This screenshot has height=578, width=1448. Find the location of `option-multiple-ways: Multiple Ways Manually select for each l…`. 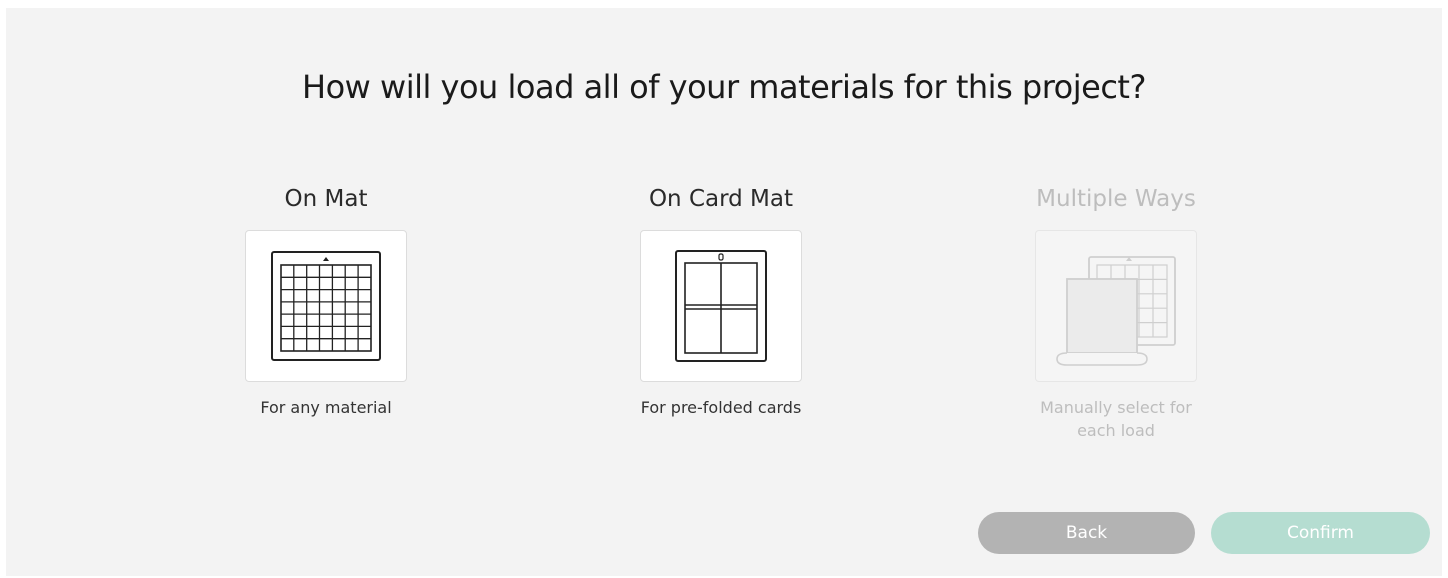

option-multiple-ways: Multiple Ways Manually select for each l… is located at coordinates (1116, 312).